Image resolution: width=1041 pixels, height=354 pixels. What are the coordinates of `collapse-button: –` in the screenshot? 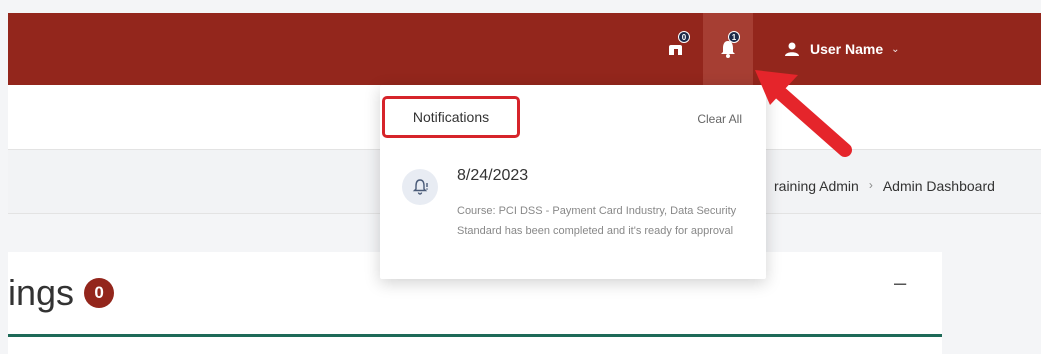 It's located at (900, 283).